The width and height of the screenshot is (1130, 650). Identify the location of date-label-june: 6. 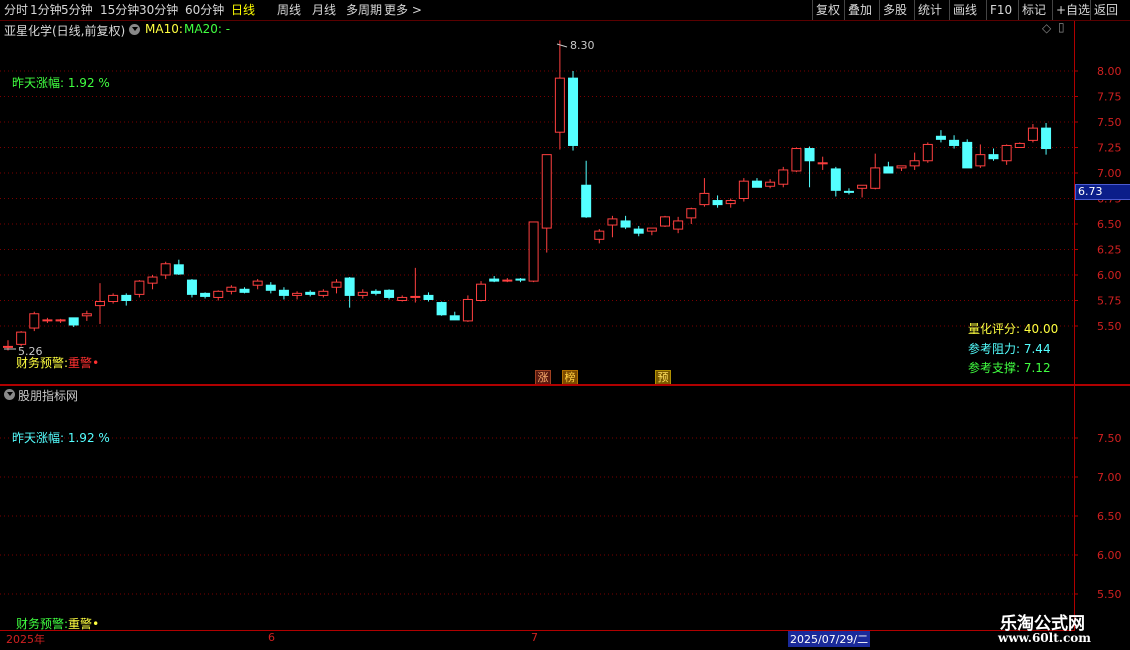
(271, 637).